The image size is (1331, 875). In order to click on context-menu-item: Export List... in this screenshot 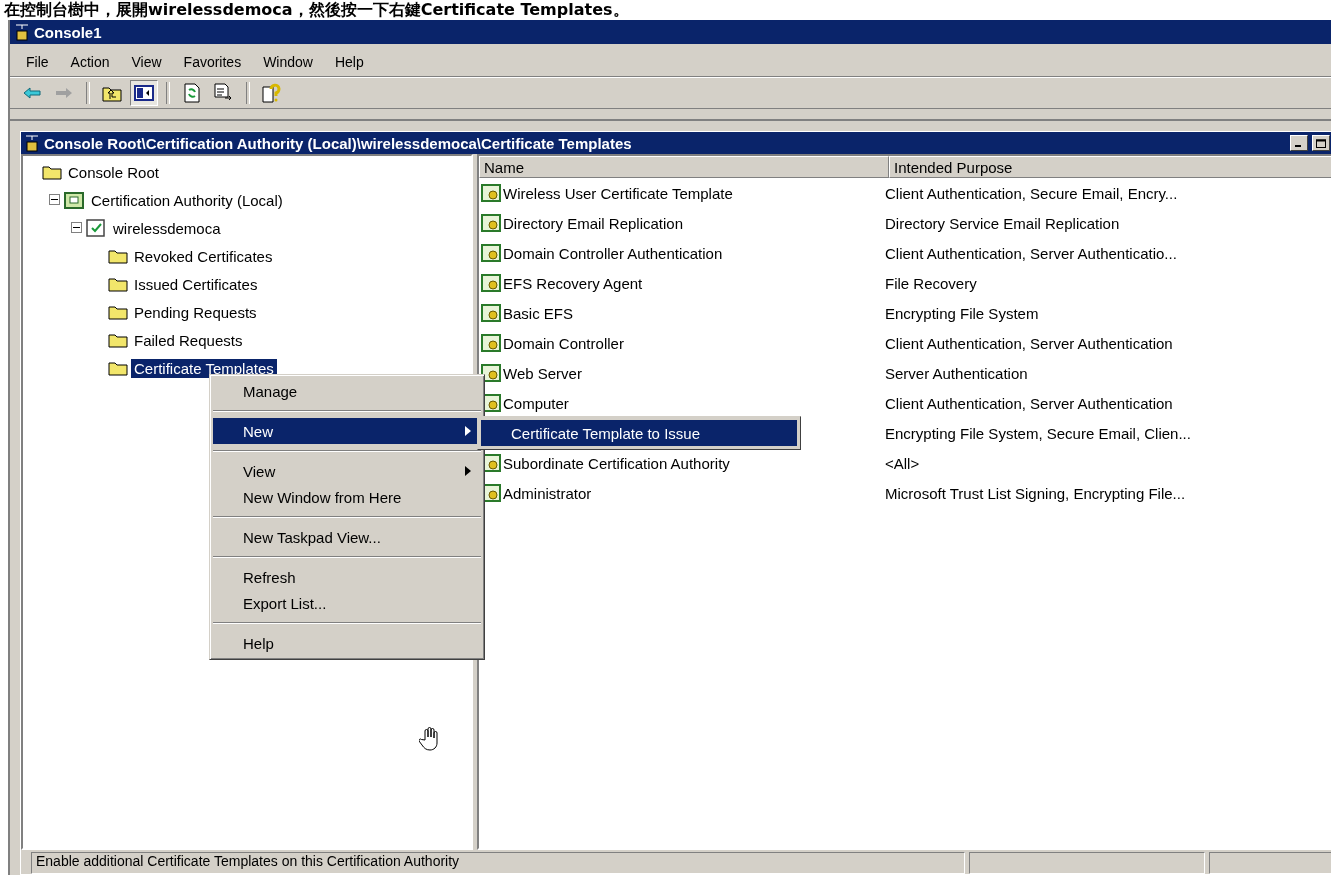, I will do `click(347, 603)`.